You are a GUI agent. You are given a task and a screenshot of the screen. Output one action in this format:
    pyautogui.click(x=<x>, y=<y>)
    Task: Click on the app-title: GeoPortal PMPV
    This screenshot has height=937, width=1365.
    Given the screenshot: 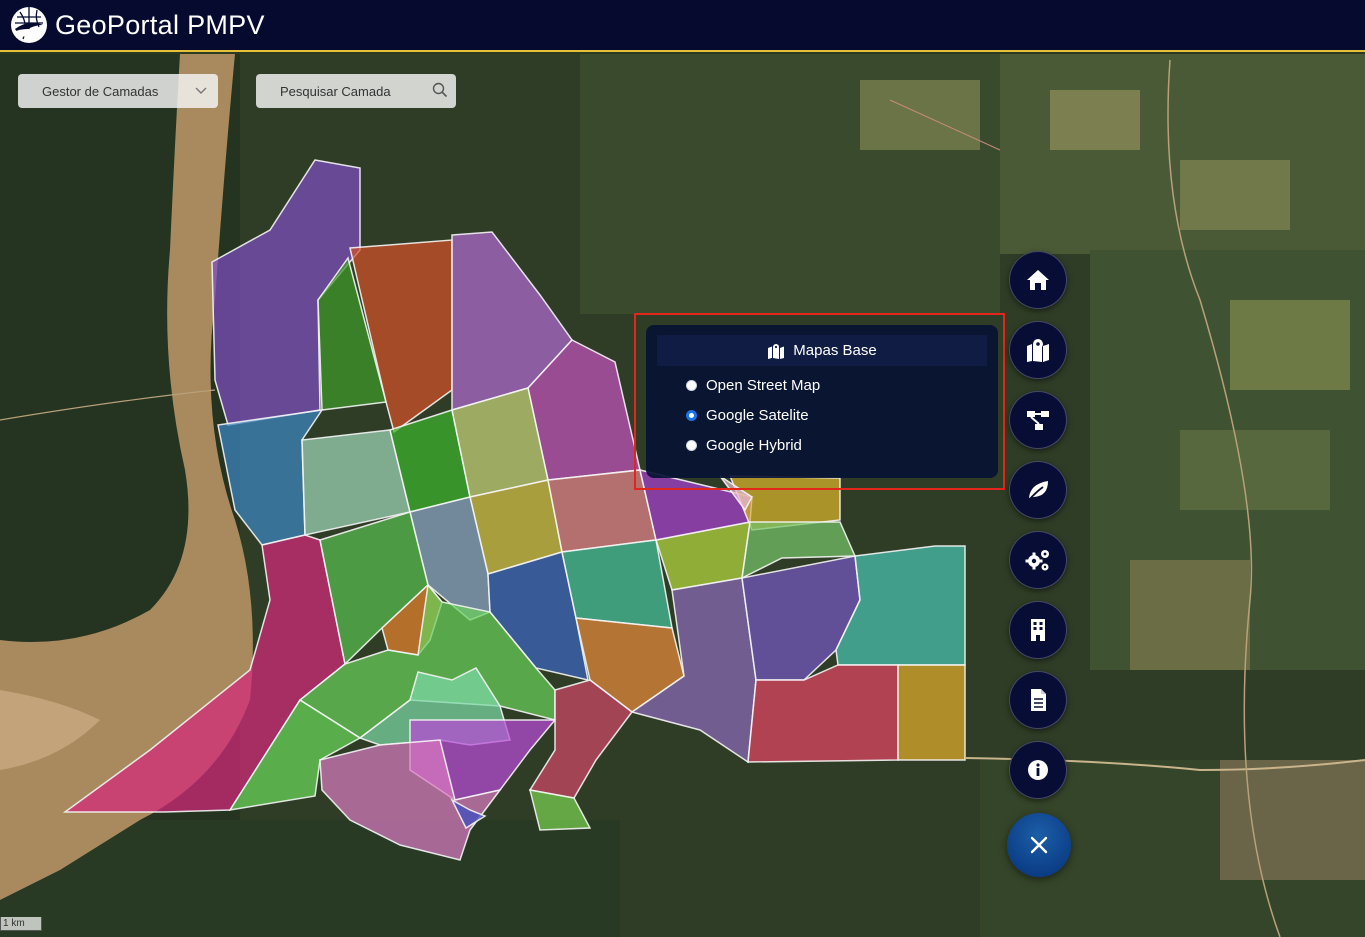 What is the action you would take?
    pyautogui.click(x=160, y=24)
    